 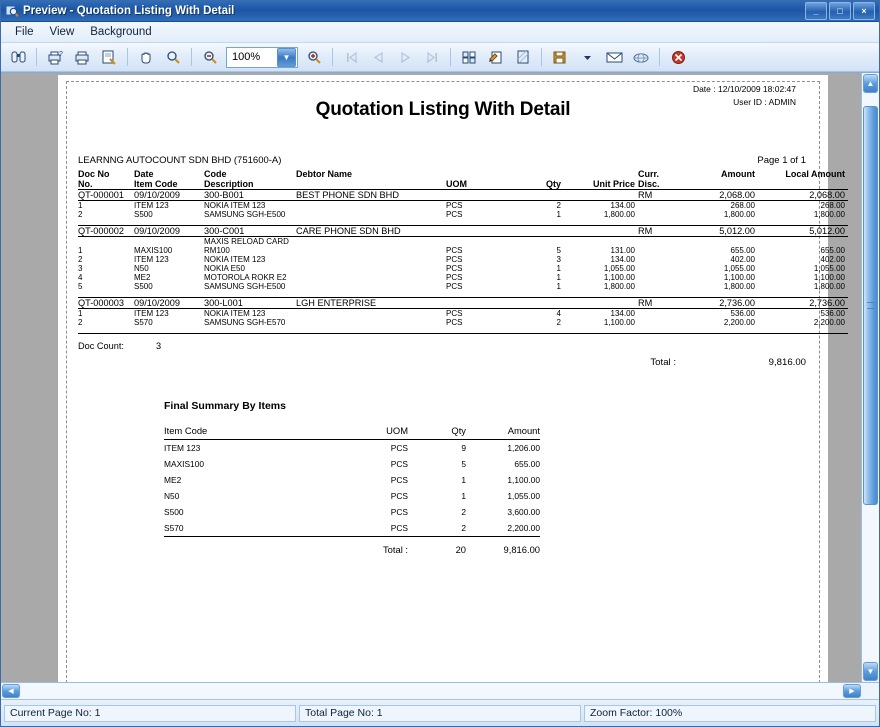 I want to click on item-description: SAMSUNG SGH-E570, so click(x=245, y=322).